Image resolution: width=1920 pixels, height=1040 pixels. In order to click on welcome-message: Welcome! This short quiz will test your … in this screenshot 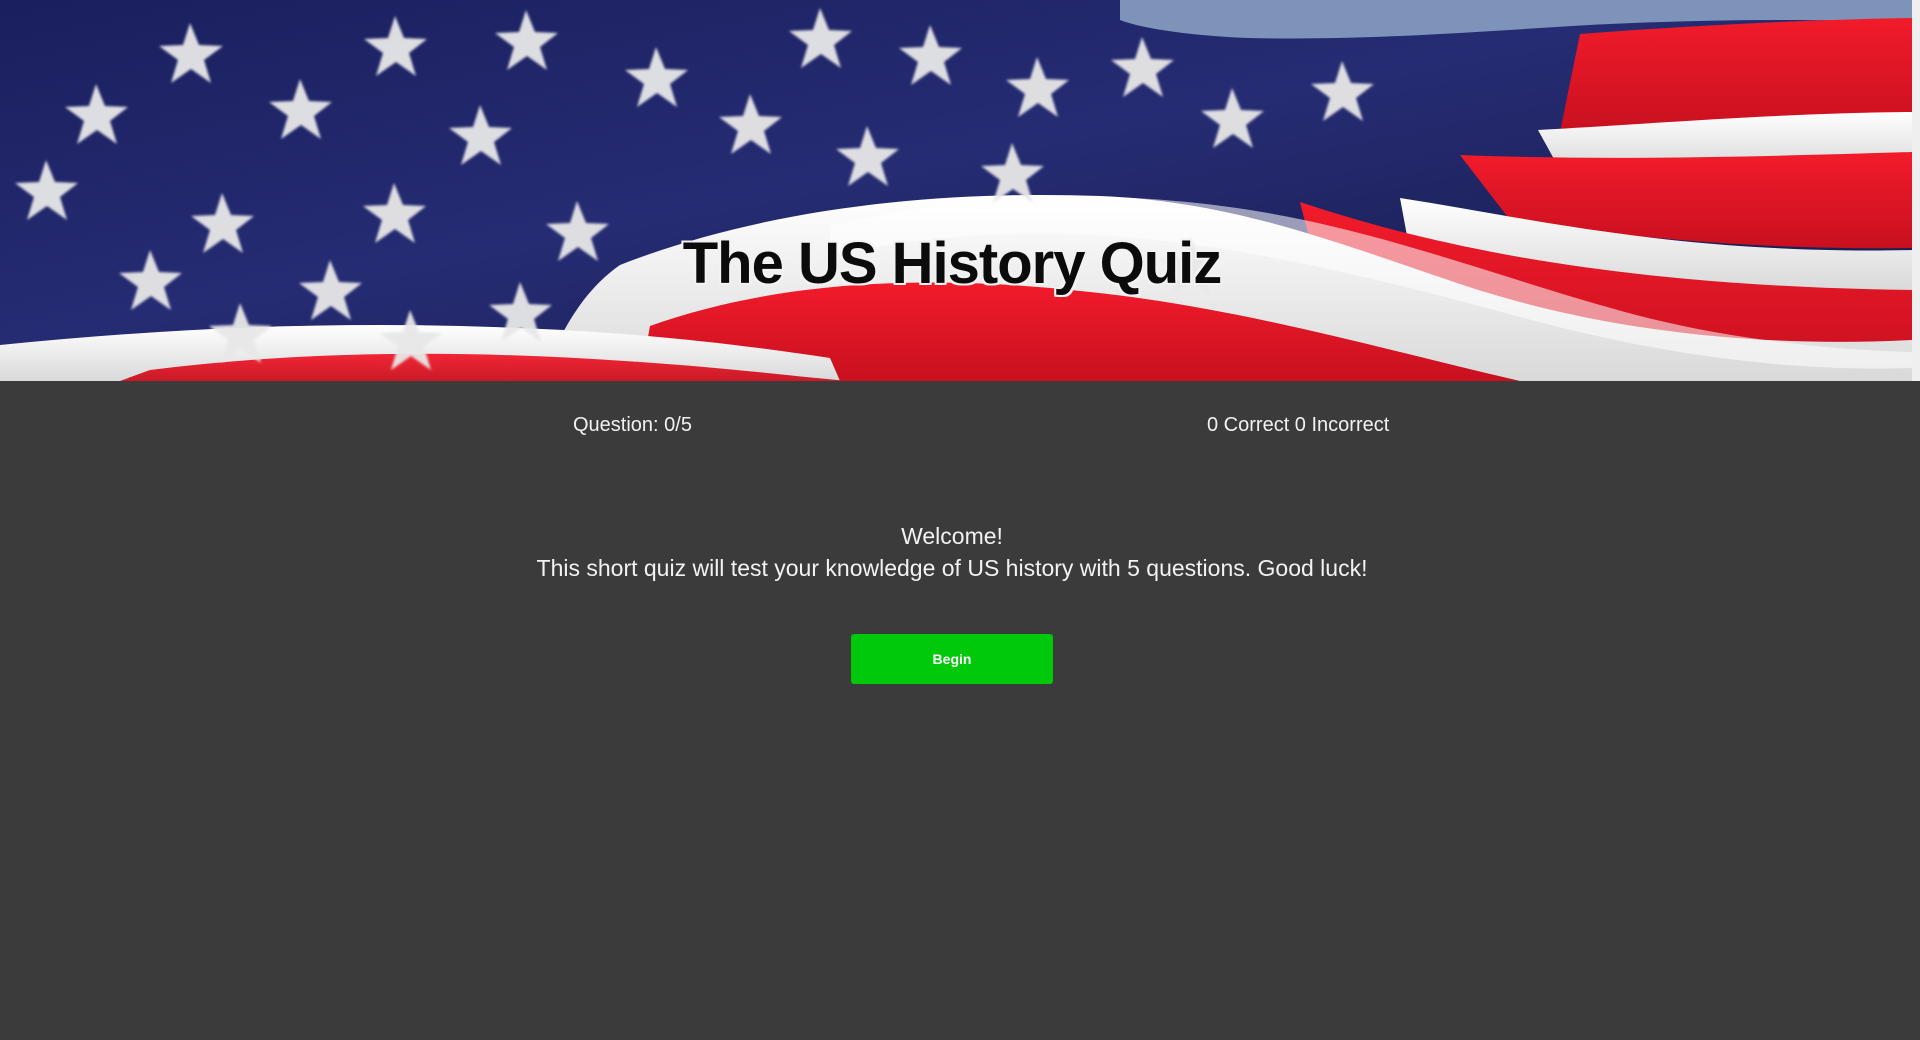, I will do `click(952, 552)`.